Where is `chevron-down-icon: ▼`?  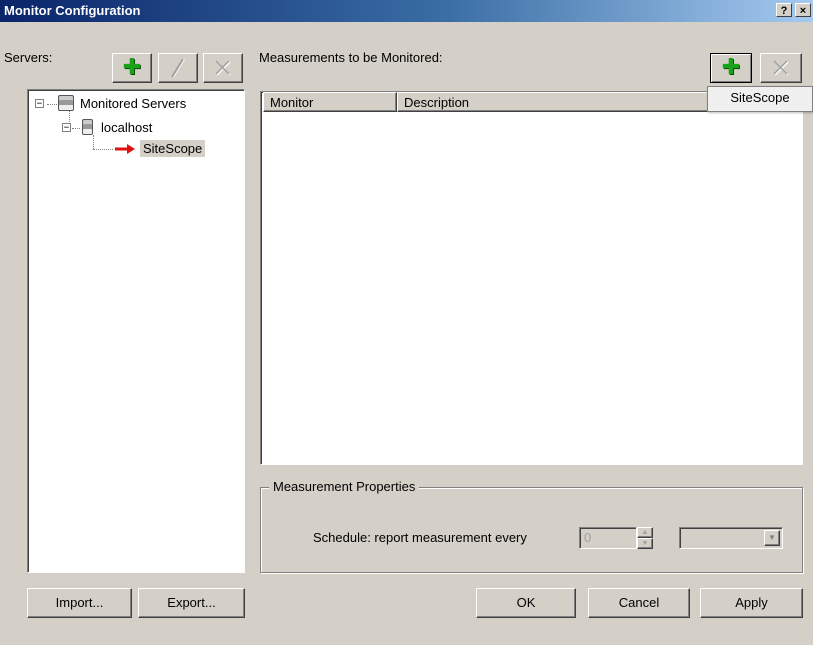
chevron-down-icon: ▼ is located at coordinates (772, 538).